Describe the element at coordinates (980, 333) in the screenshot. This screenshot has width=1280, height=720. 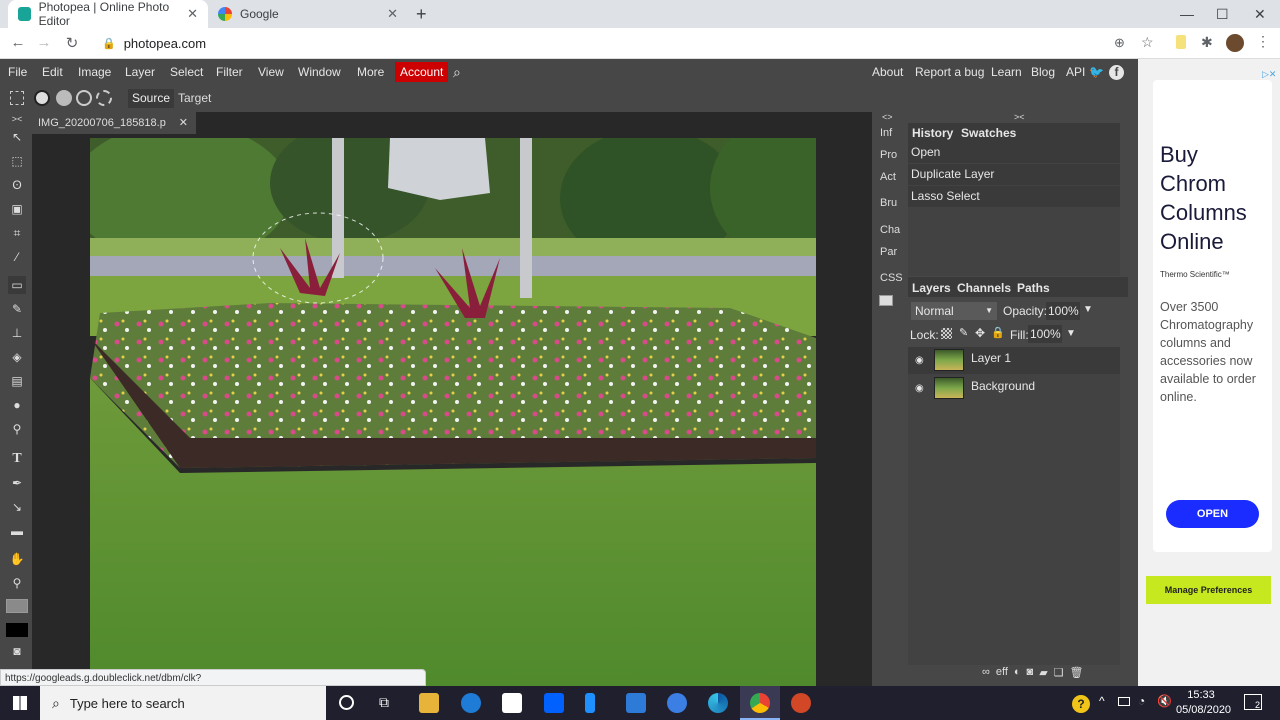
I see `lock-position-icon: ✥` at that location.